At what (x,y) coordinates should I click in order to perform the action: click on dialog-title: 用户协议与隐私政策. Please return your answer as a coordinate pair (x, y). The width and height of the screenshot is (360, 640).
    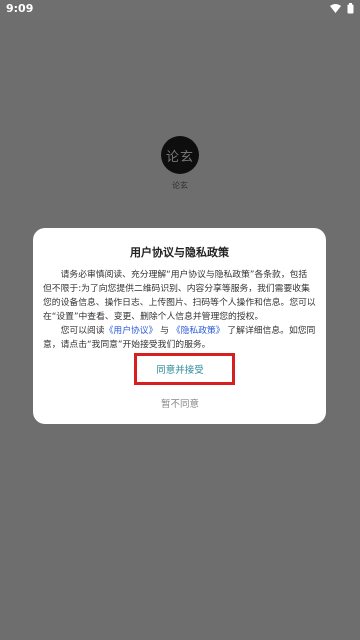
    Looking at the image, I should click on (179, 252).